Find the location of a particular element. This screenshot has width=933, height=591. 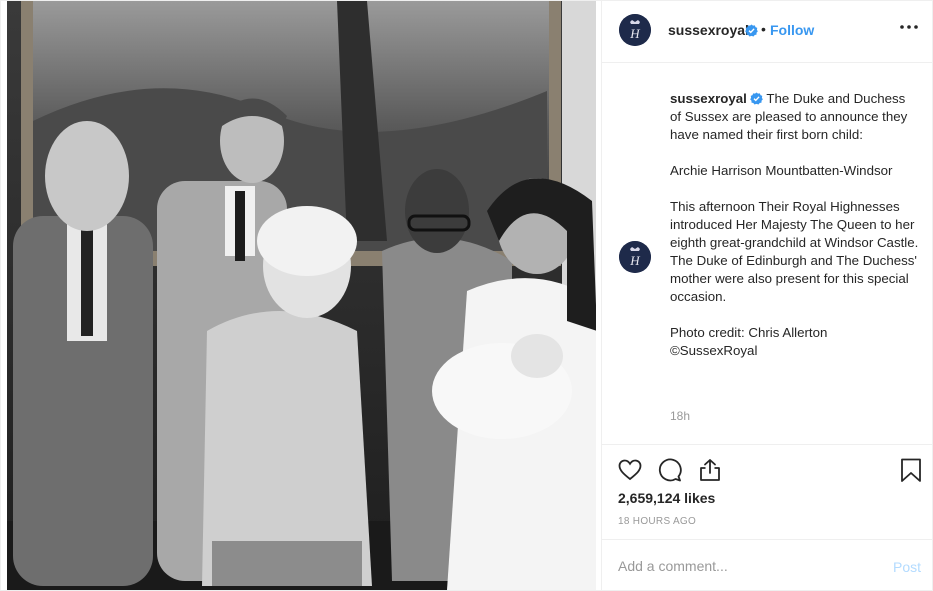

caption-avatar: H is located at coordinates (635, 257).